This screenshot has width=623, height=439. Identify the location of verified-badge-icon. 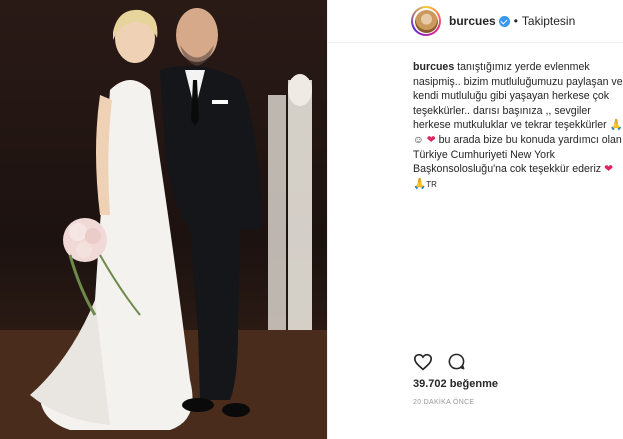
(504, 21).